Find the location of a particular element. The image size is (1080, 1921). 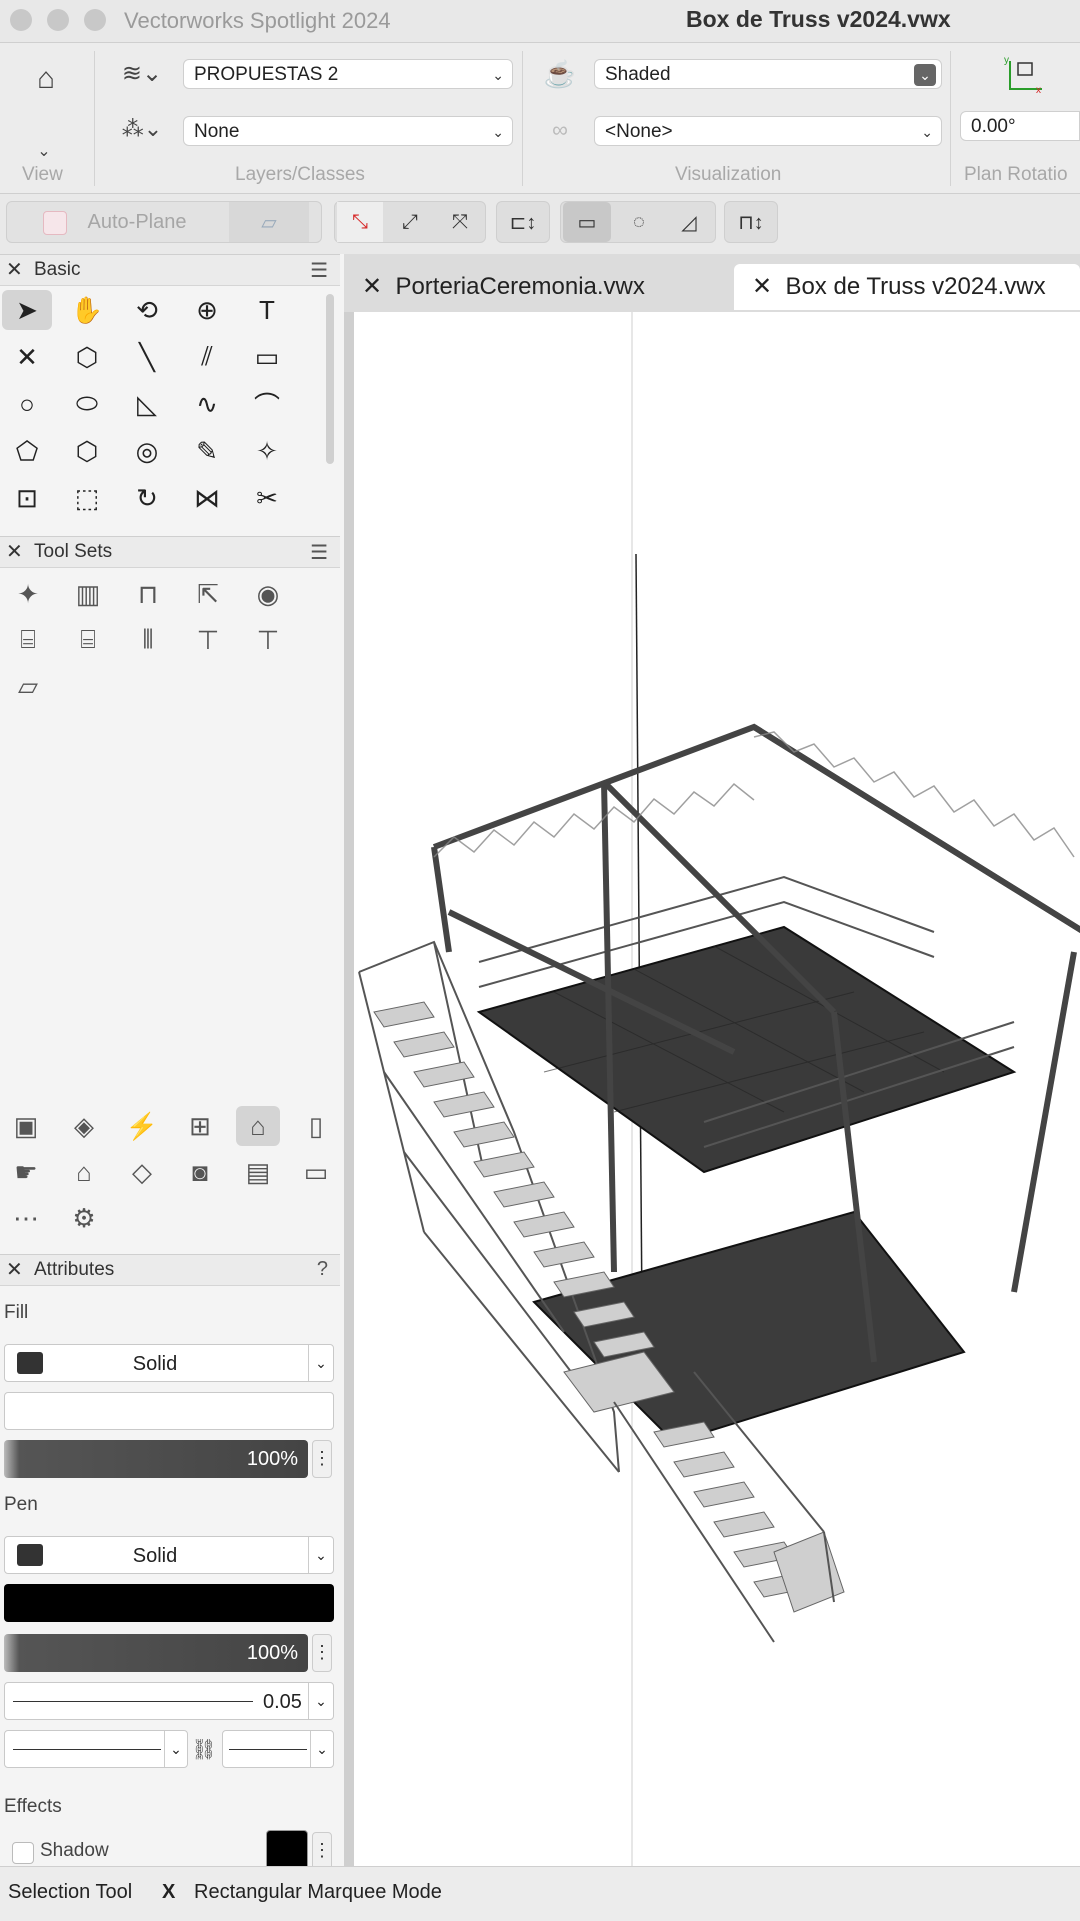

snap-points-icon: ⤧ is located at coordinates (460, 222).